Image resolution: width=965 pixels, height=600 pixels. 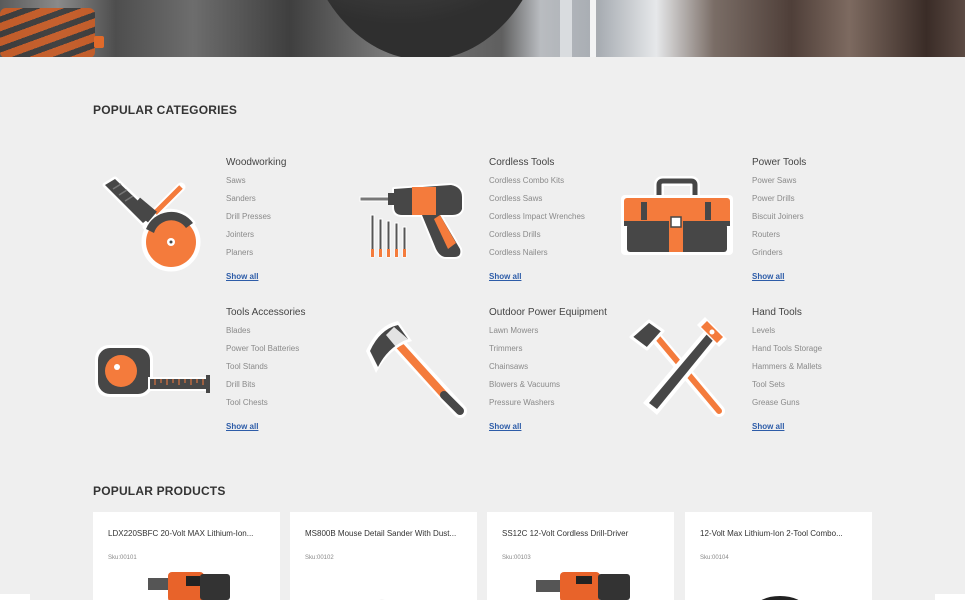 I want to click on product-sku: Sku:00102, so click(x=319, y=558).